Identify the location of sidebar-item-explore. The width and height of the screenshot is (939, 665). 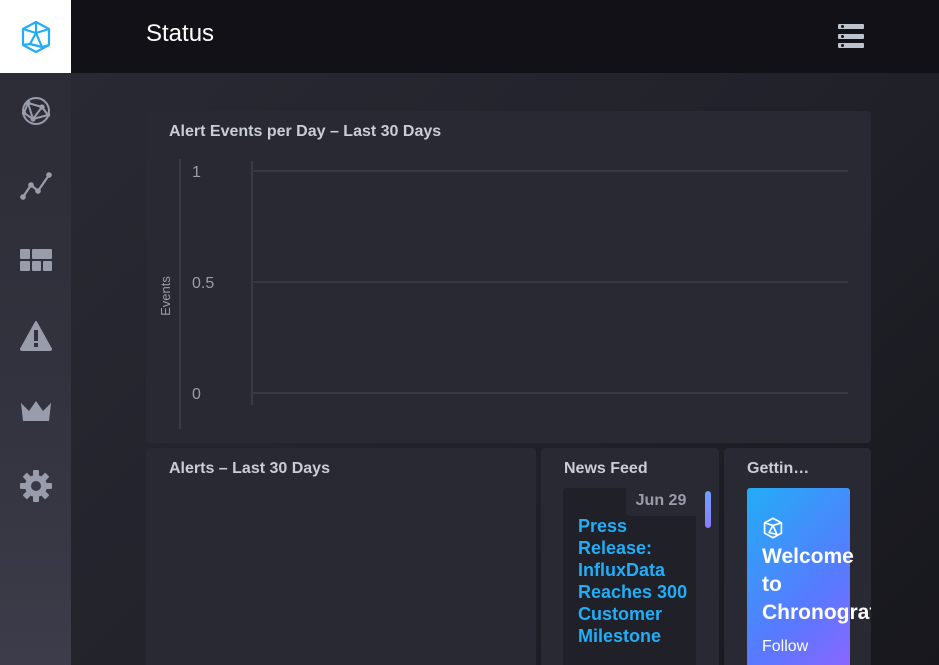
(35, 185).